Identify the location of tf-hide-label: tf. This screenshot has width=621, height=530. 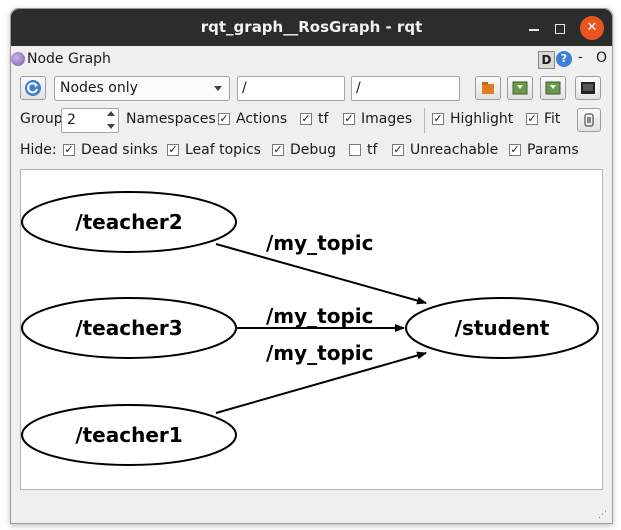
(372, 150).